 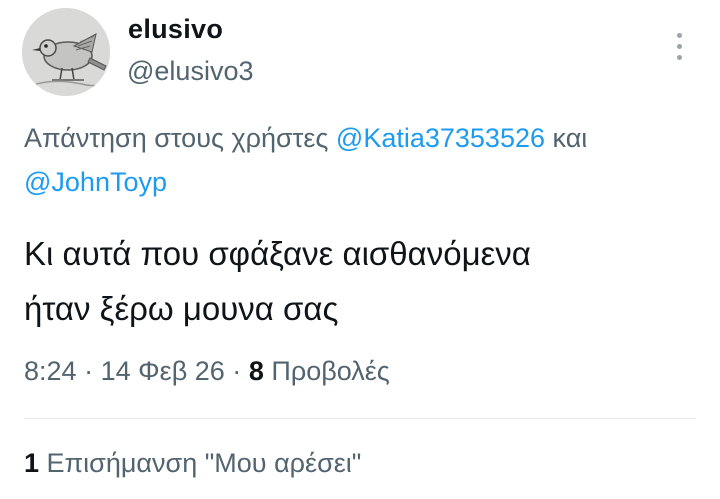 I want to click on tweet-date: 14 Φεβ 26, so click(x=163, y=371).